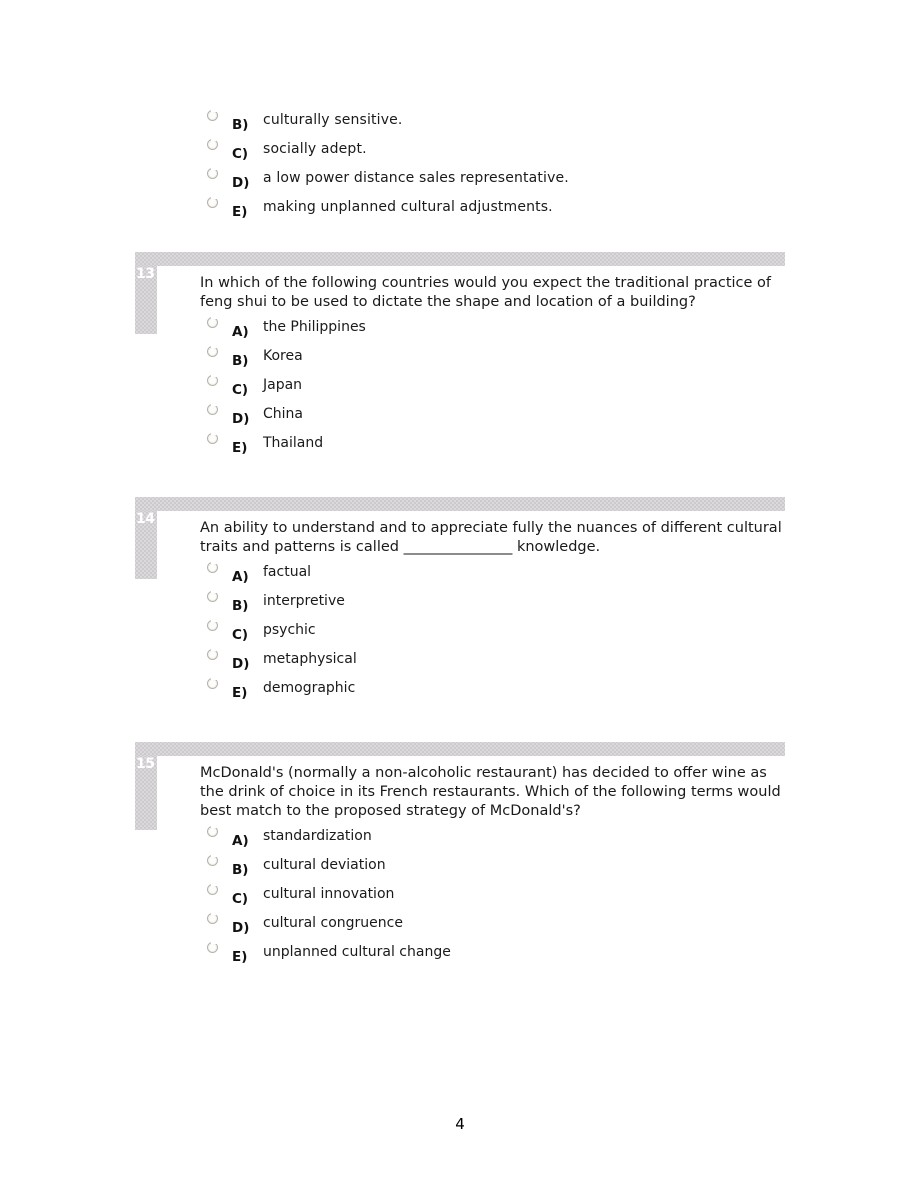  I want to click on option-row: E) Thailand, so click(492, 445).